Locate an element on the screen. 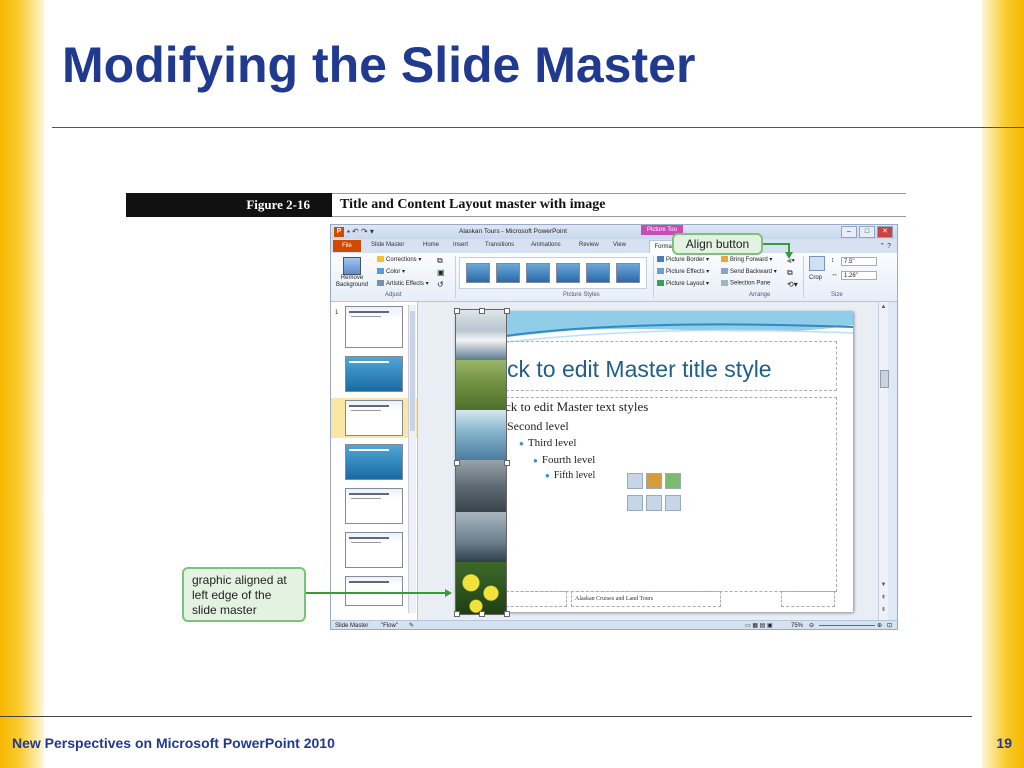 This screenshot has height=768, width=1024. next-slide-icon: ⇟ is located at coordinates (883, 609).